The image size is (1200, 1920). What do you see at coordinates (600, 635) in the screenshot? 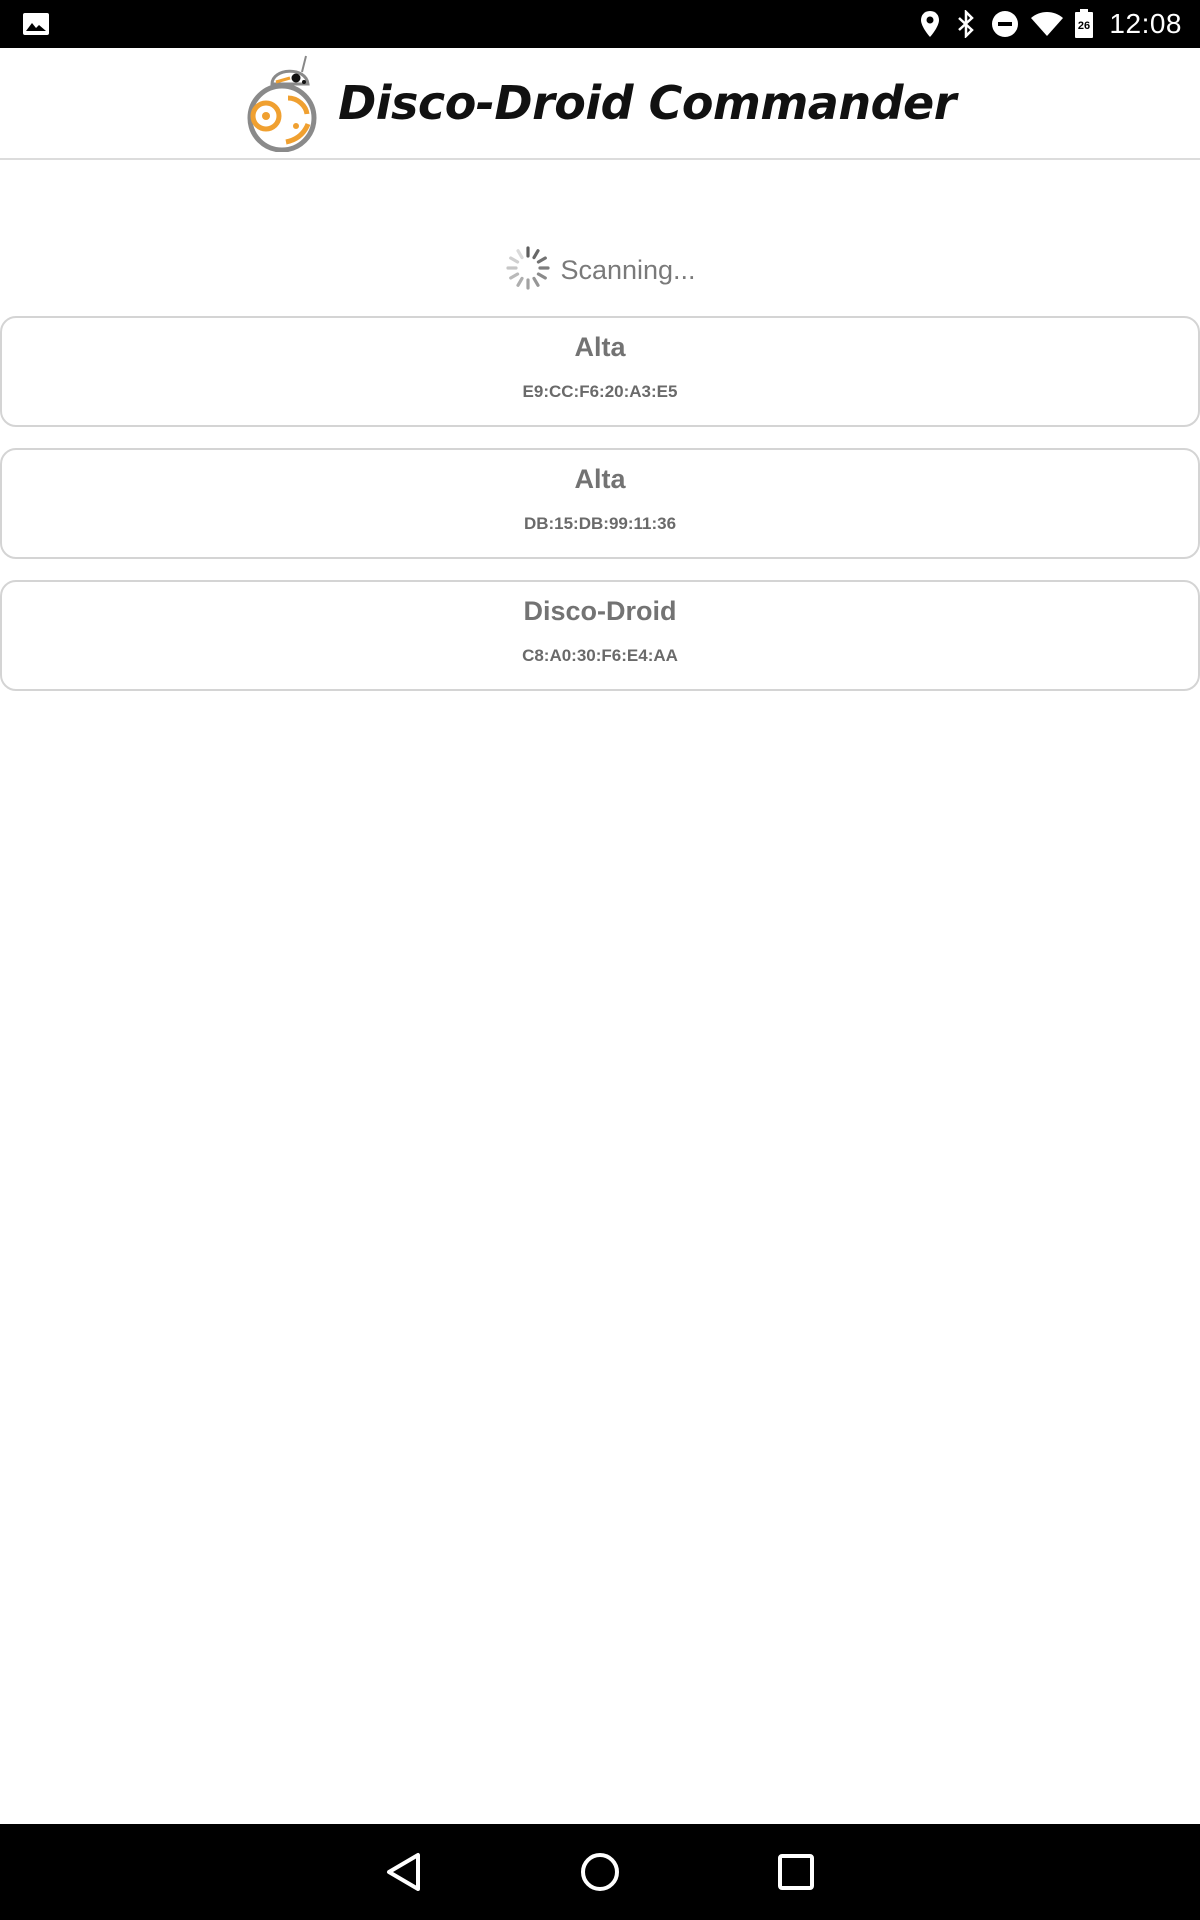
I see `device-item: Disco-Droid C8:A0:30:F6:E4:AA` at bounding box center [600, 635].